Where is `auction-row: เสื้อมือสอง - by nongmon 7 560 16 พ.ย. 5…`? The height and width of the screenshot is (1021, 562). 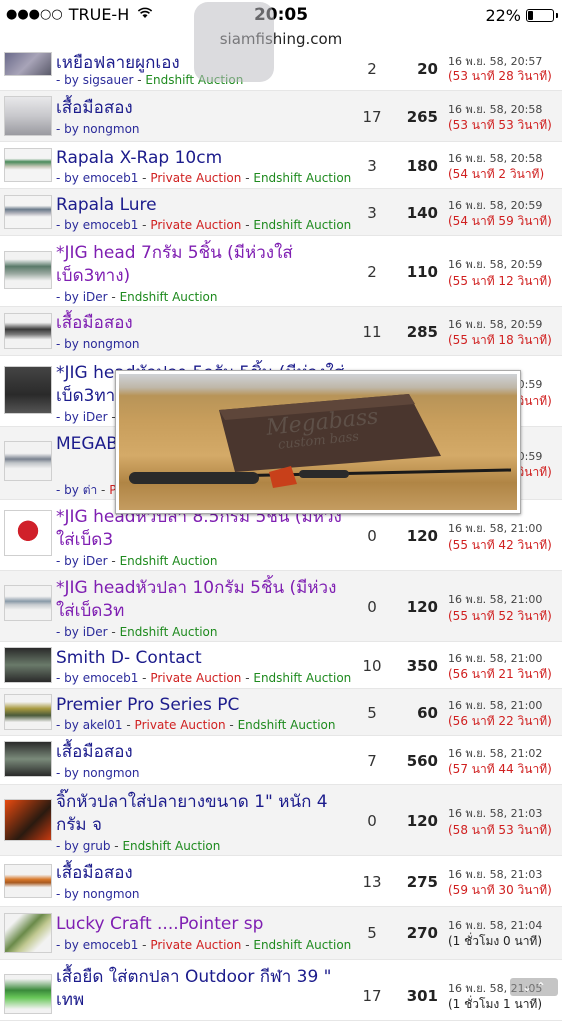 auction-row: เสื้อมือสอง - by nongmon 7 560 16 พ.ย. 5… is located at coordinates (281, 760).